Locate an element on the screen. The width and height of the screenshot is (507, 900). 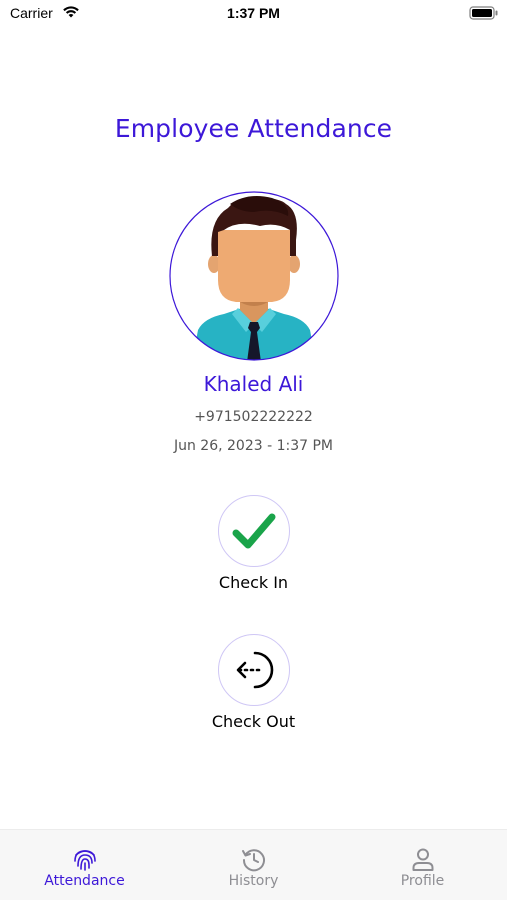
avatar is located at coordinates (254, 276).